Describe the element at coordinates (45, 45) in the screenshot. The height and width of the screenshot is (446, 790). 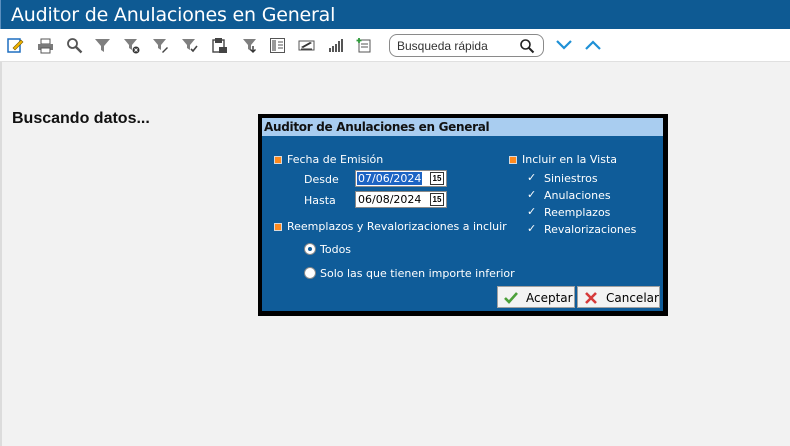
I see `print-icon` at that location.